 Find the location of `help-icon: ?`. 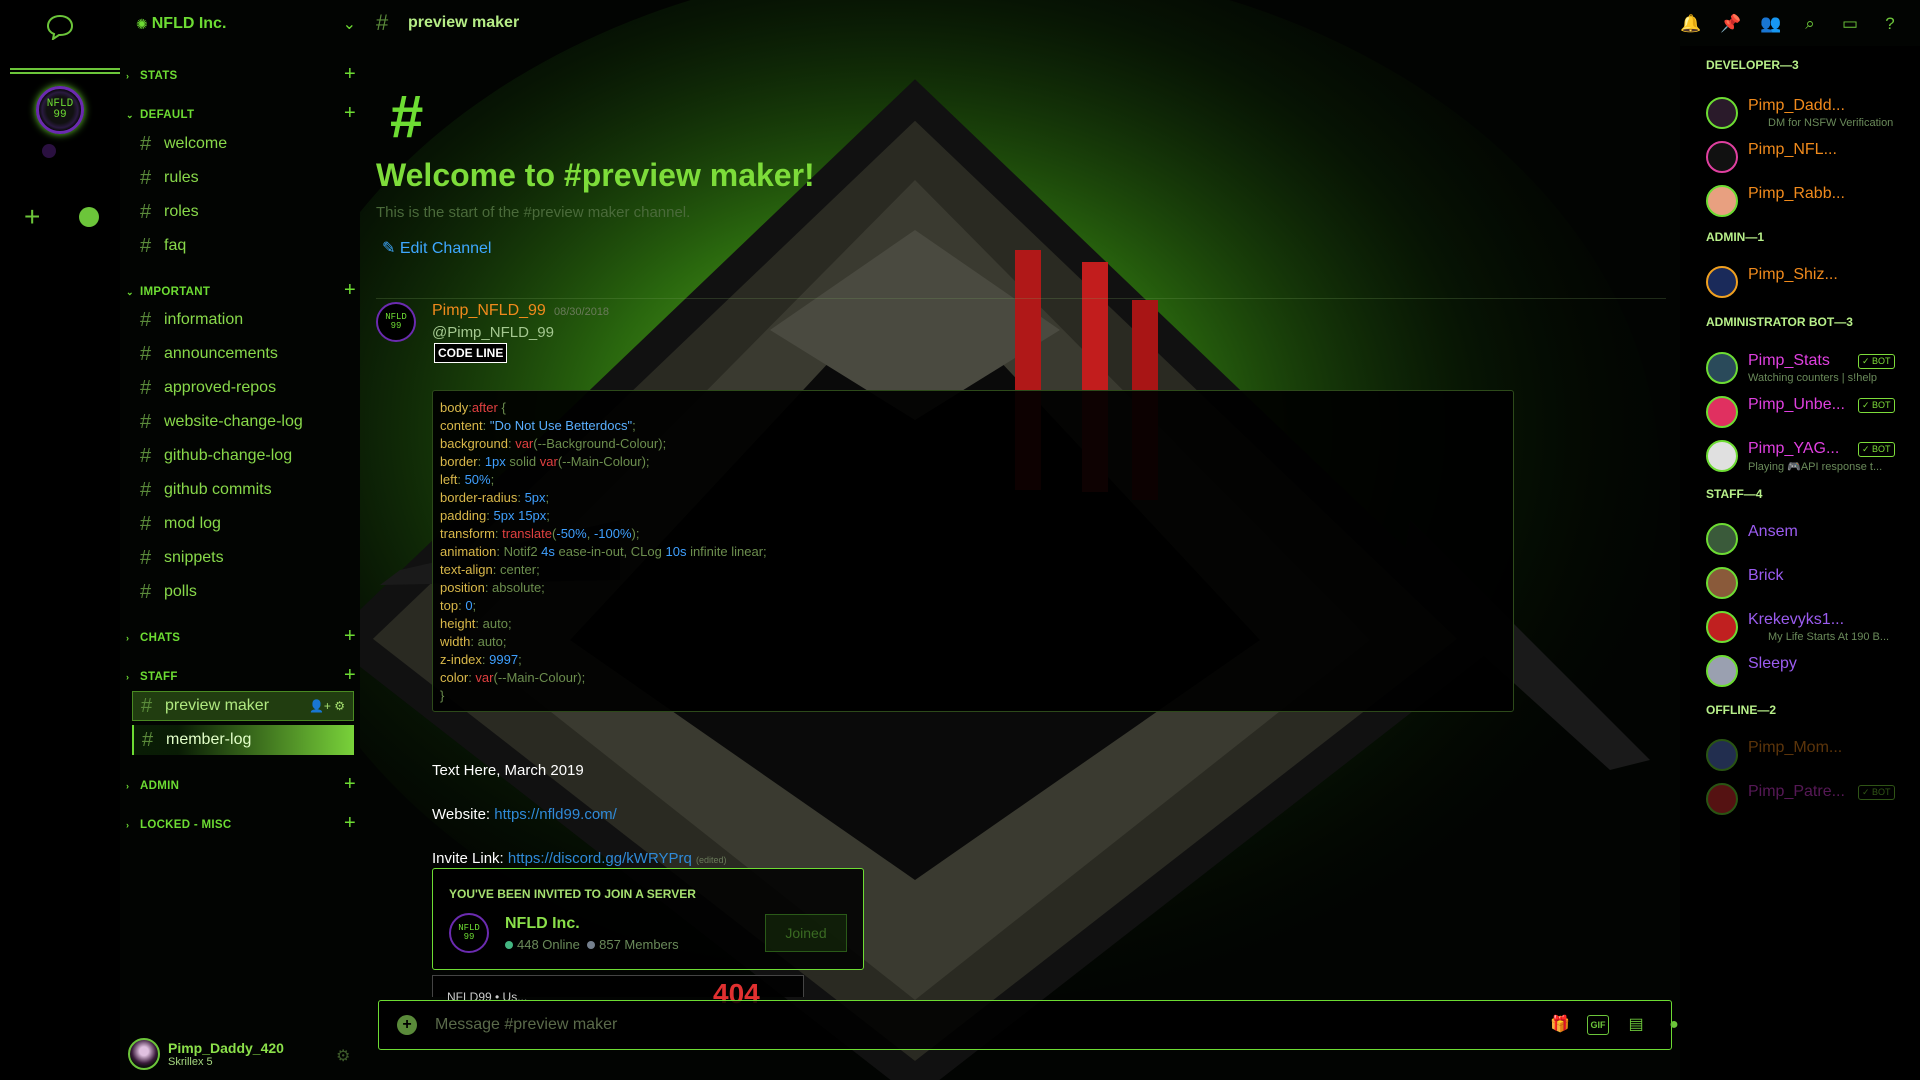

help-icon: ? is located at coordinates (1890, 24).